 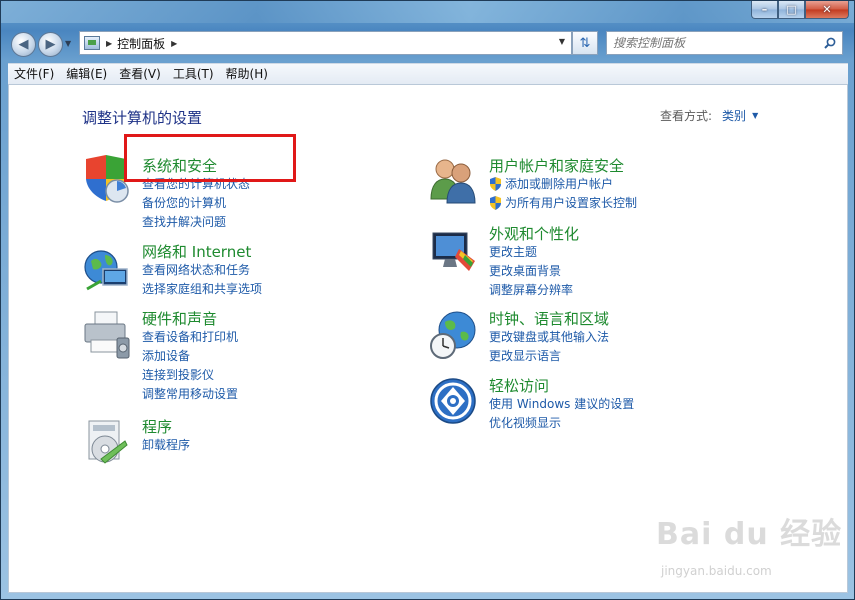 What do you see at coordinates (202, 289) in the screenshot?
I see `link-homegroup-sharing: 选择家庭组和共享选项` at bounding box center [202, 289].